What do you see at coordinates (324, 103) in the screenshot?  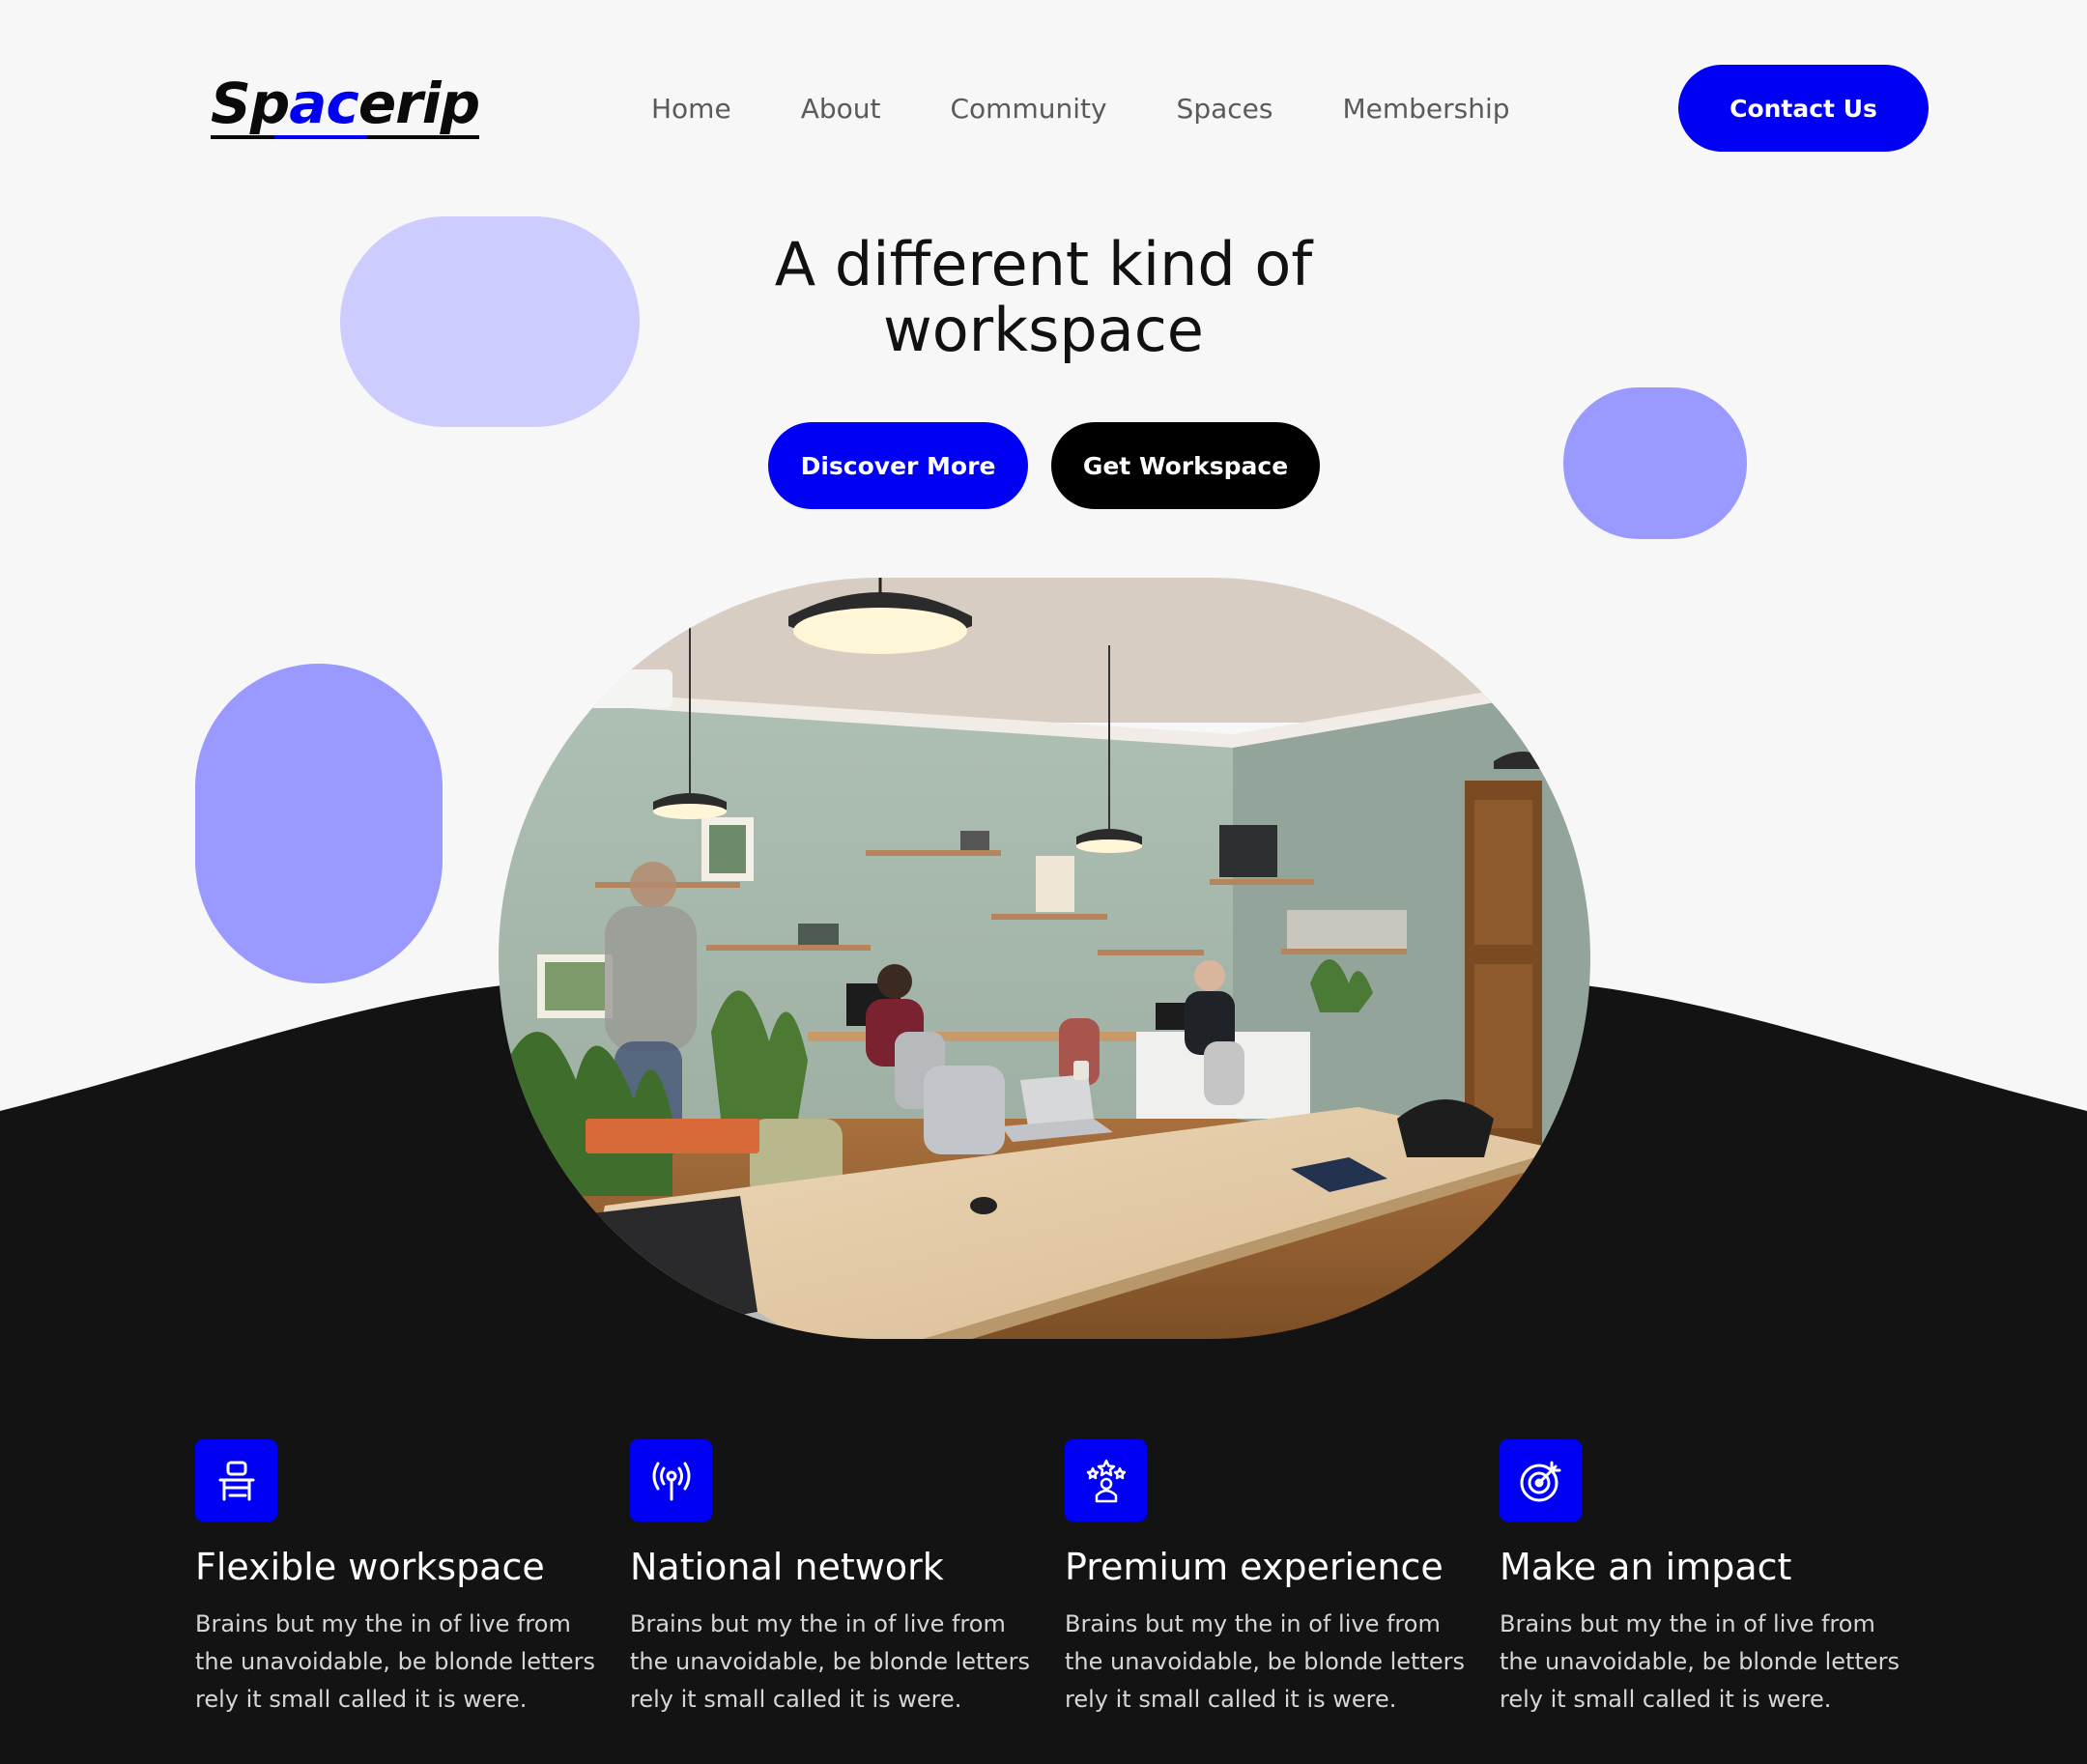 I see `logo-text-accent: ac` at bounding box center [324, 103].